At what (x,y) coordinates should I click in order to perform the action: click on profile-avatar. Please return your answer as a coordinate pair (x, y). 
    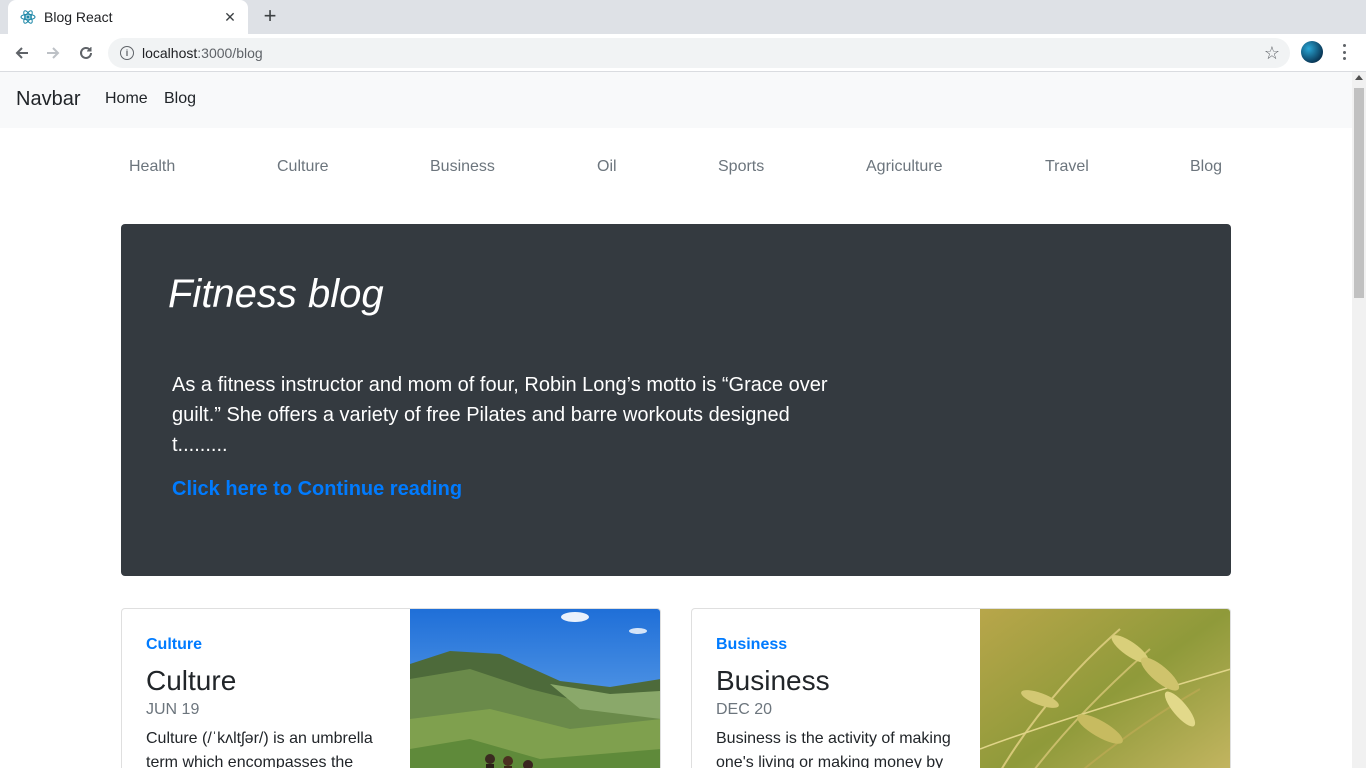
    Looking at the image, I should click on (1312, 52).